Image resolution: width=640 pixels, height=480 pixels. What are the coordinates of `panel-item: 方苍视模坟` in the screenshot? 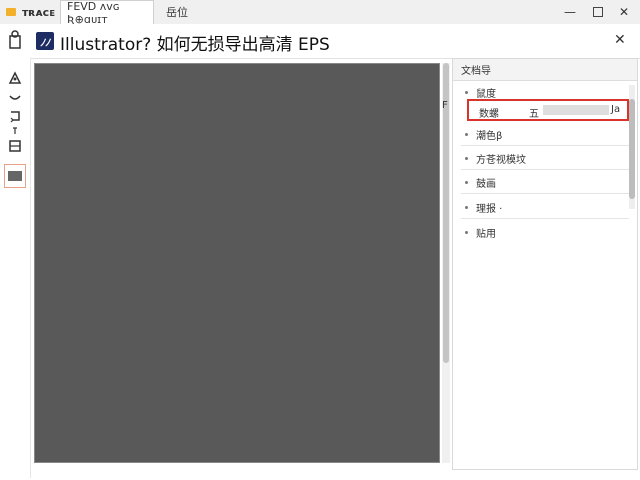 It's located at (495, 158).